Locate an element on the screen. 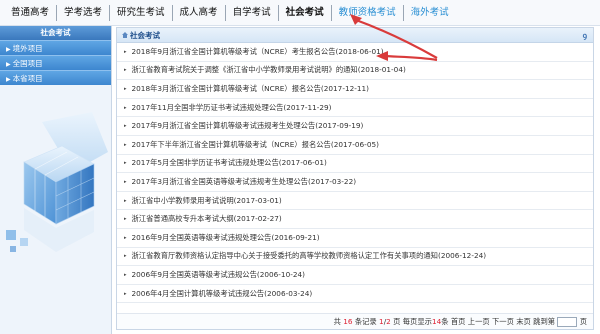 The width and height of the screenshot is (600, 334). jump-label: 跳到第 is located at coordinates (544, 321).